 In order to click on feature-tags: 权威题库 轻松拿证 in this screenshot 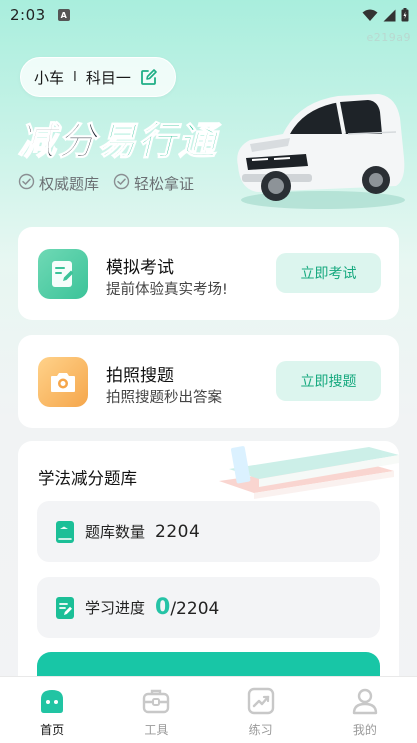, I will do `click(106, 183)`.